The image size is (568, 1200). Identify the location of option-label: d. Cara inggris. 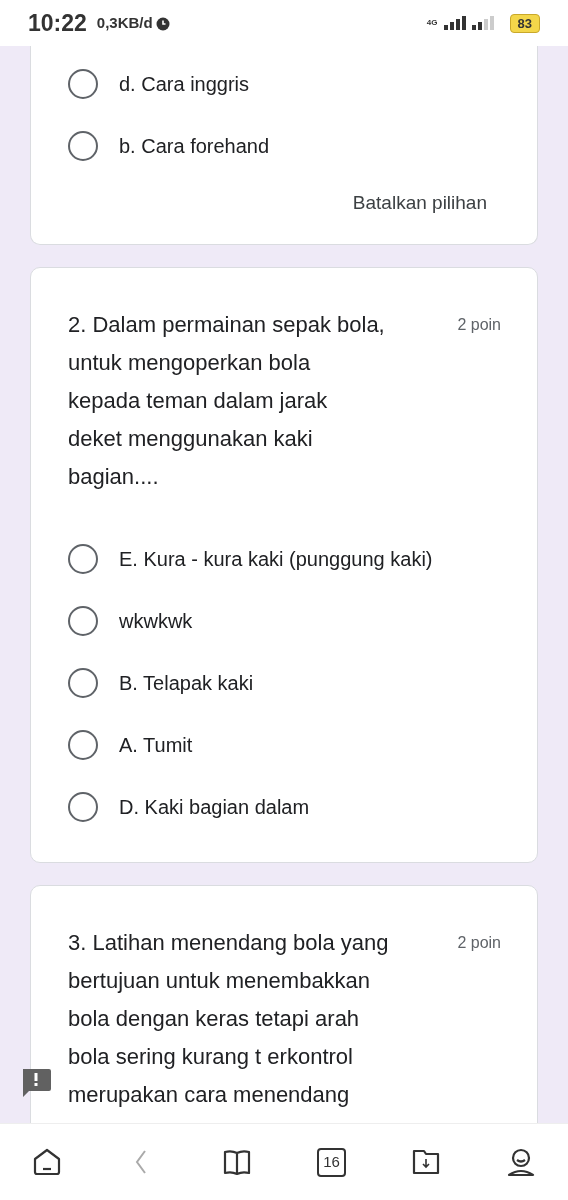
(184, 84).